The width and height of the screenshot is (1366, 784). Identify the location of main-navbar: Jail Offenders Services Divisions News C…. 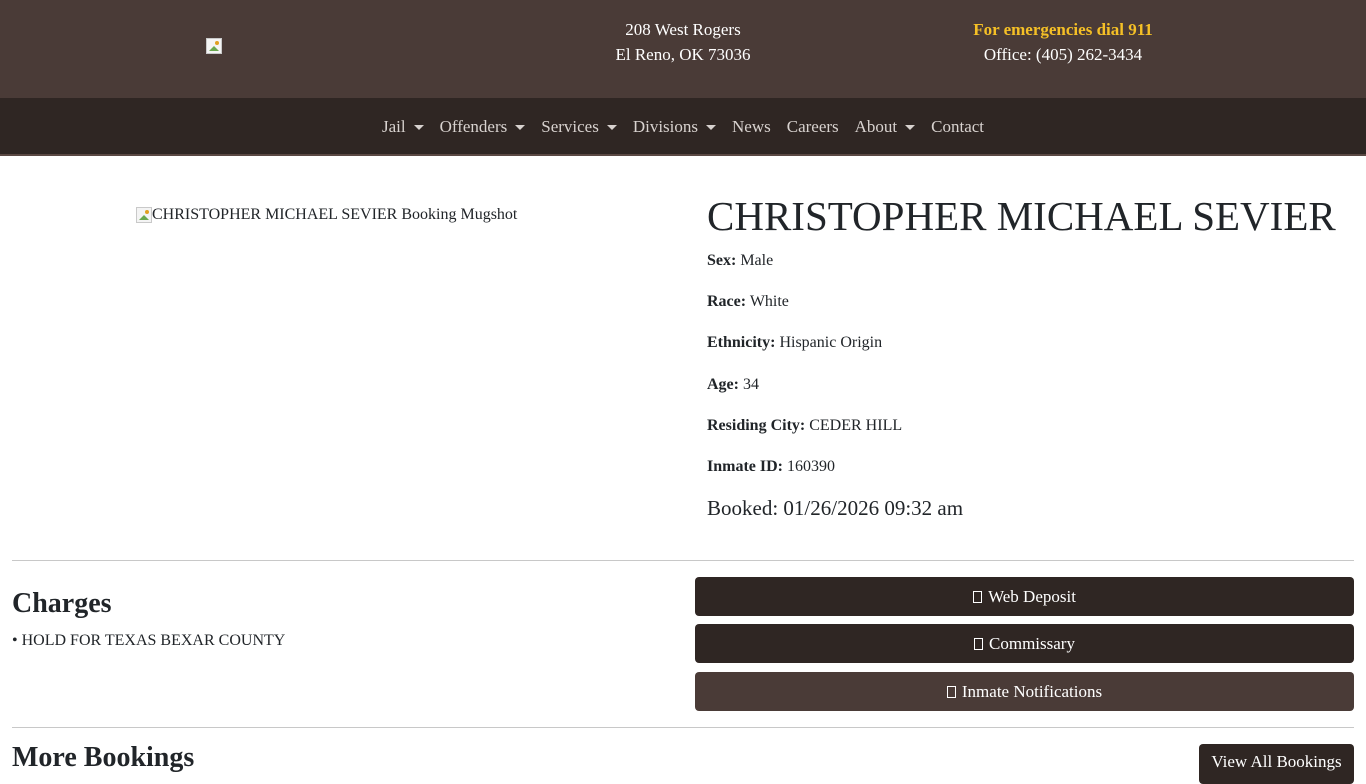
(683, 127).